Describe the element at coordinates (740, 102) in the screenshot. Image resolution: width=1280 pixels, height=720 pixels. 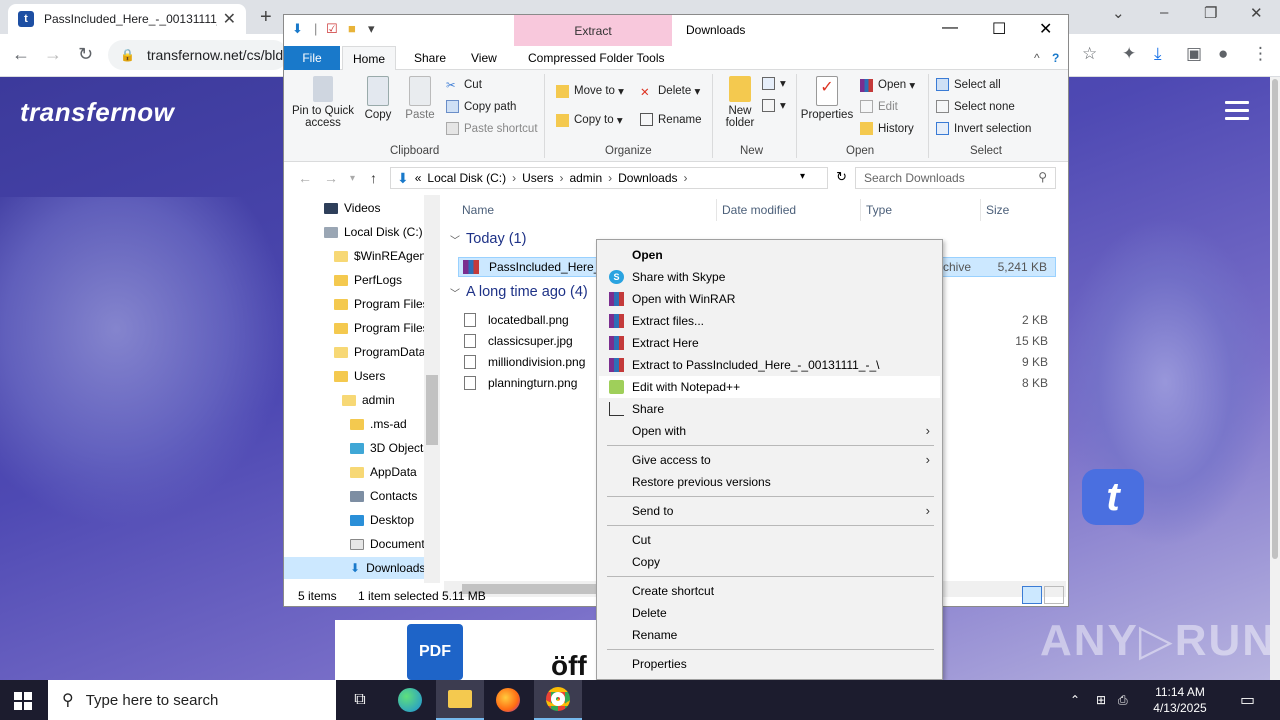
I see `new-folder-button: New folder` at that location.